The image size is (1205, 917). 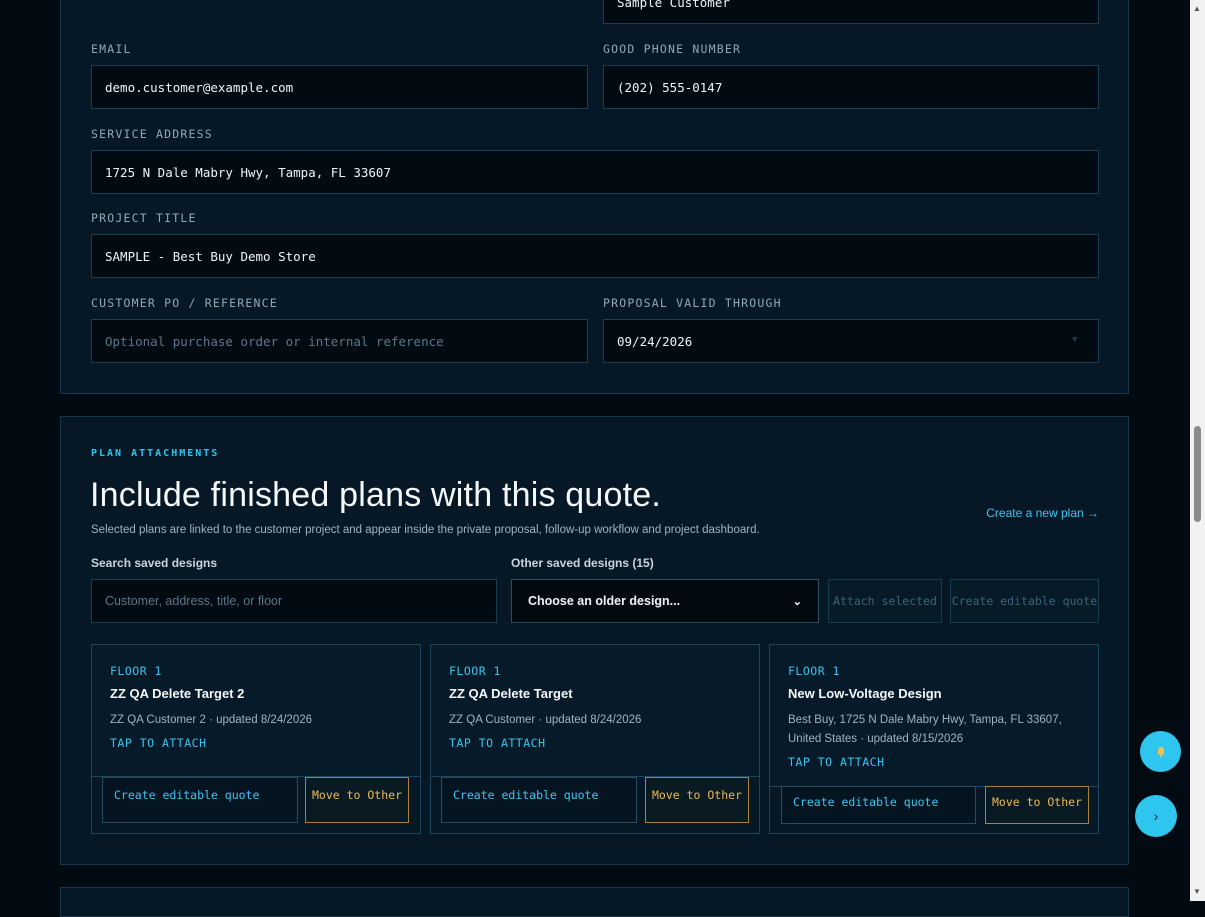 I want to click on email-label: EMAIL, so click(x=111, y=49).